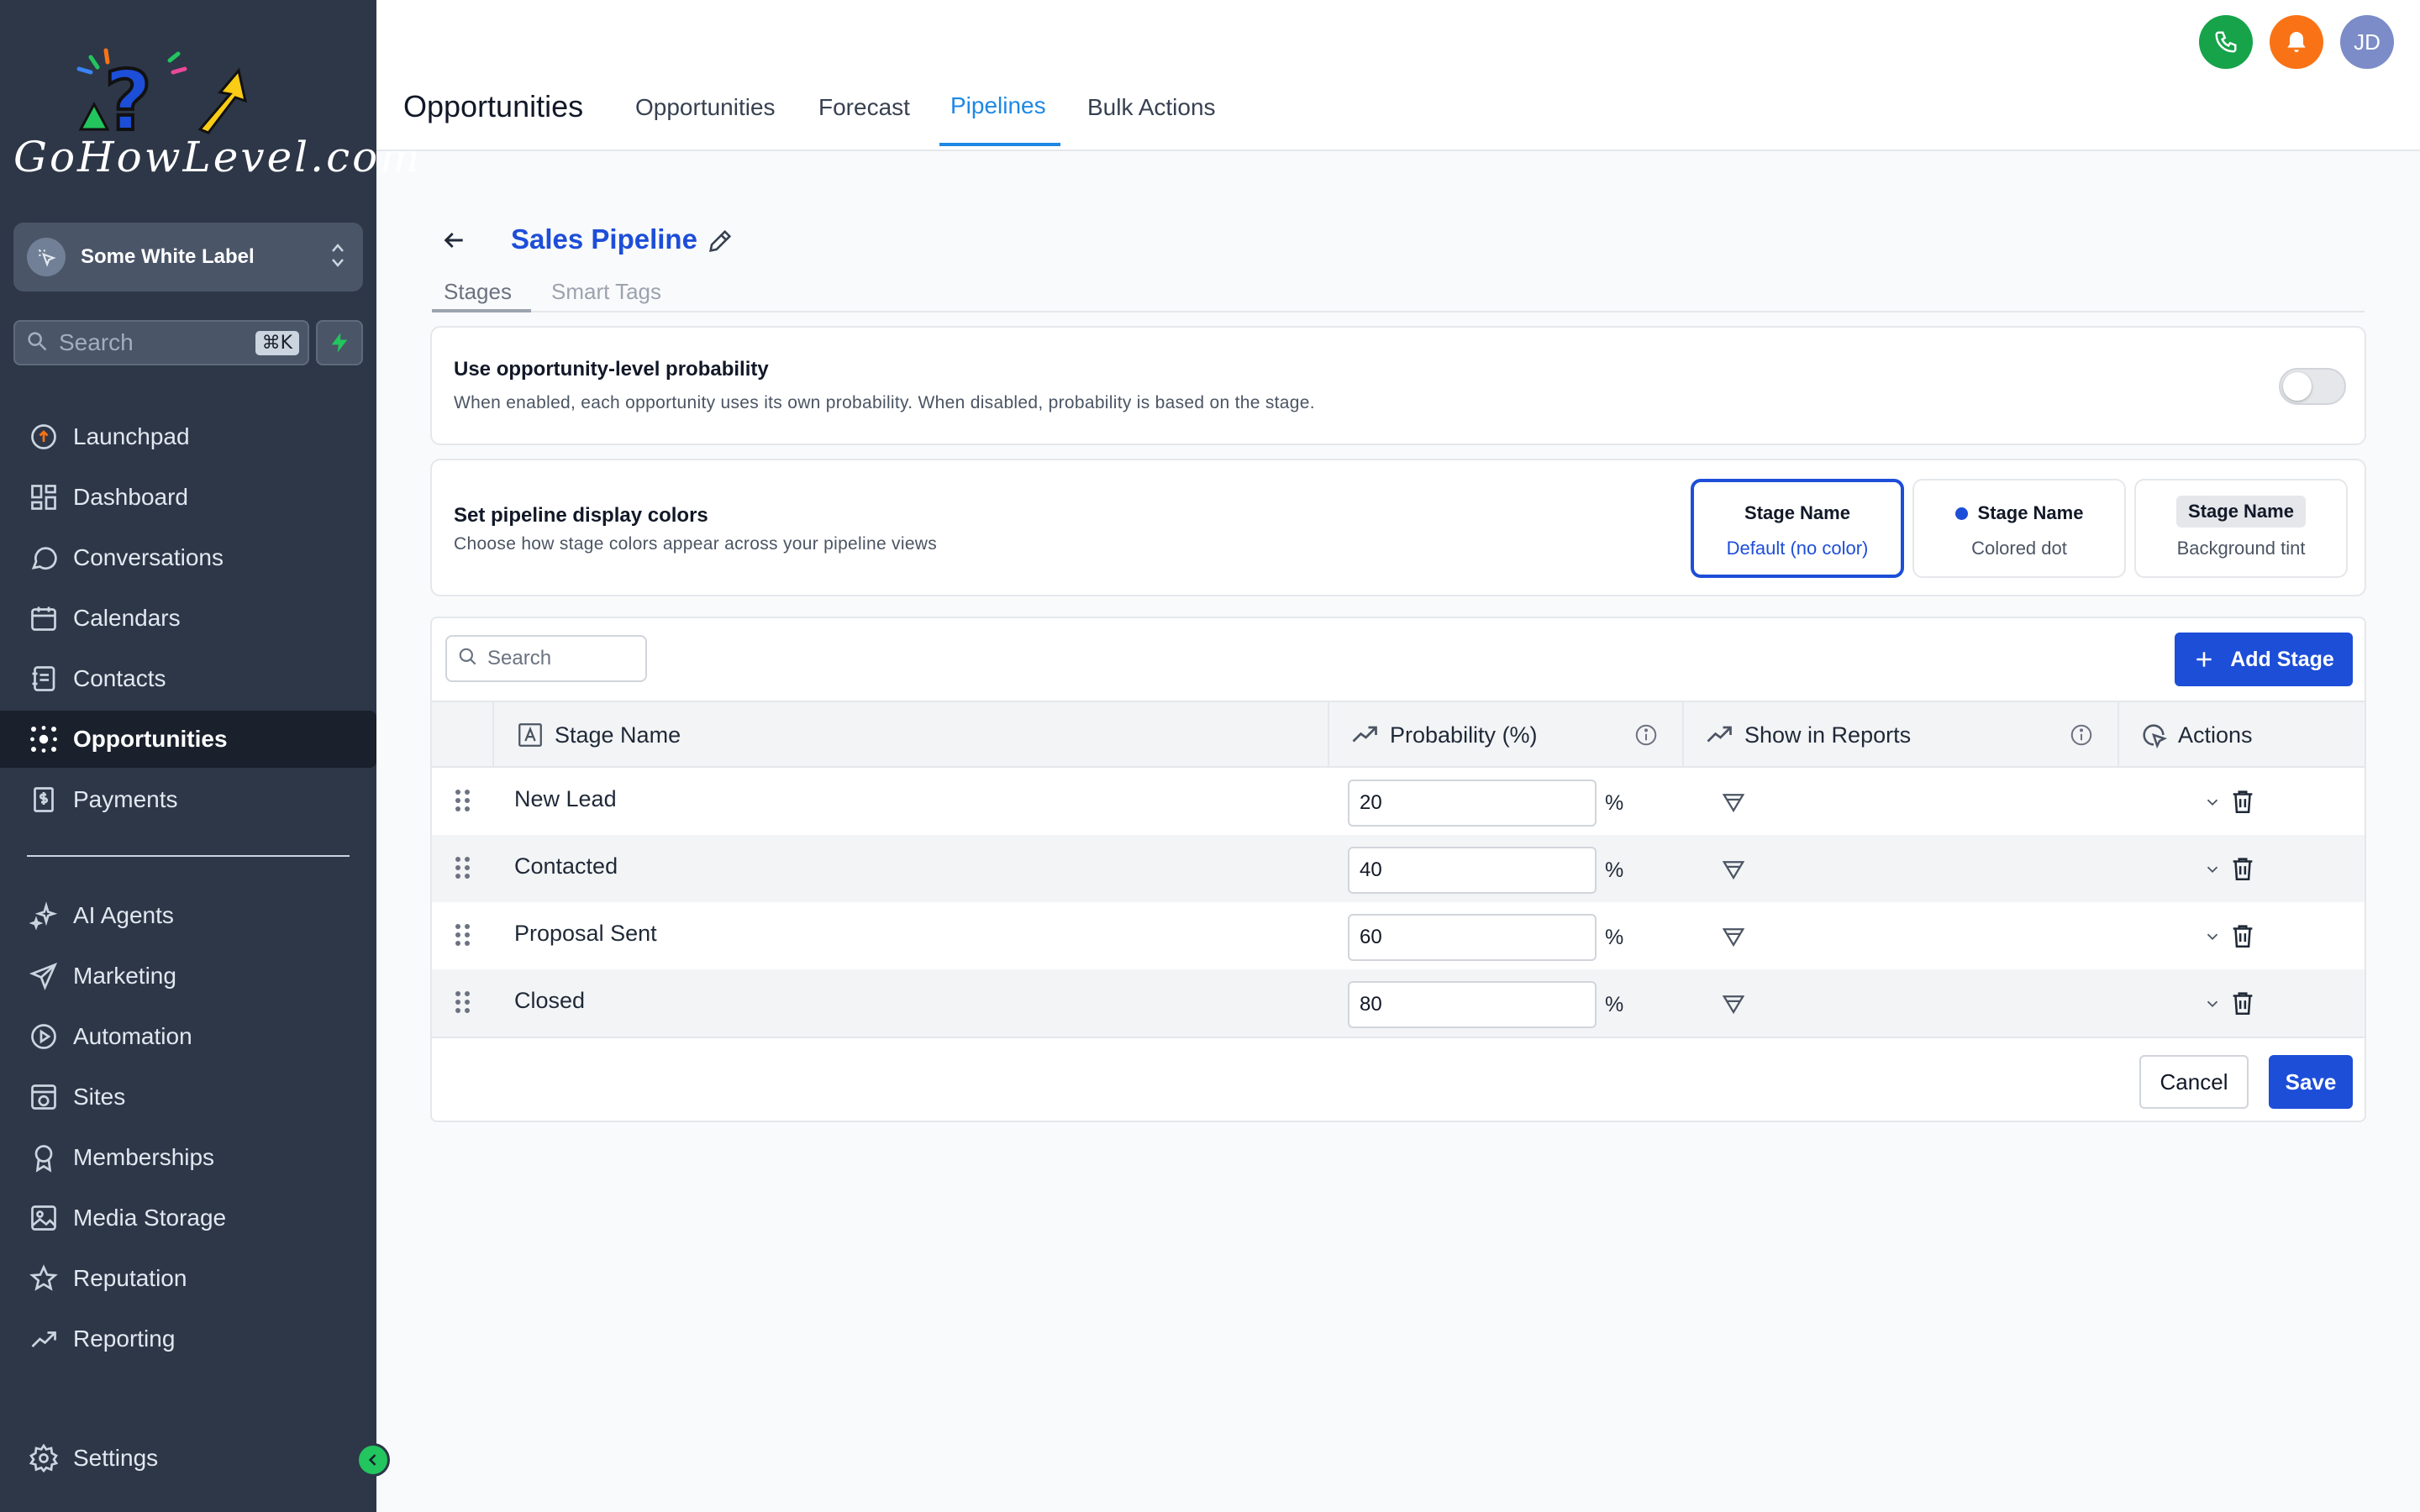  What do you see at coordinates (705, 107) in the screenshot?
I see `tab-opportunities: Opportunities` at bounding box center [705, 107].